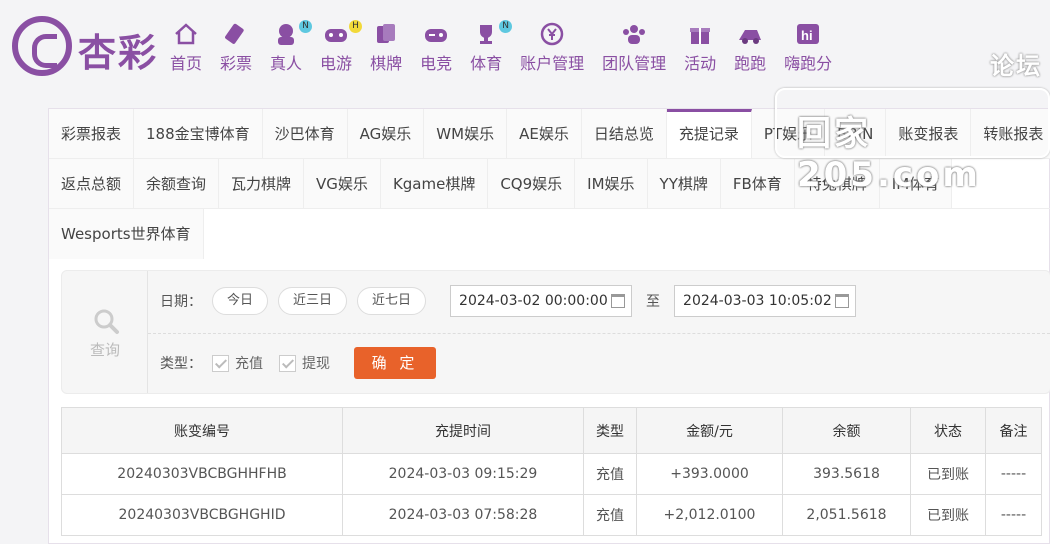 The height and width of the screenshot is (544, 1050). What do you see at coordinates (198, 133) in the screenshot?
I see `tab-row1-1: 188金宝博体育` at bounding box center [198, 133].